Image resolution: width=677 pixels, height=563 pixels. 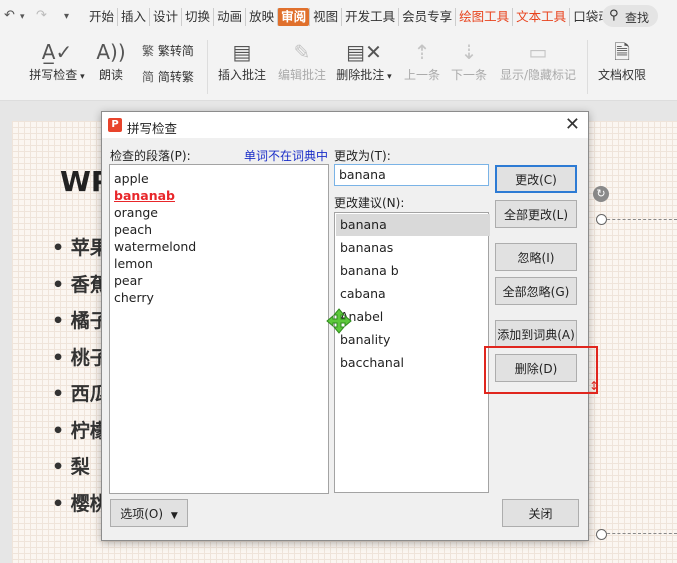 What do you see at coordinates (339, 321) in the screenshot?
I see `move-cursor-icon` at bounding box center [339, 321].